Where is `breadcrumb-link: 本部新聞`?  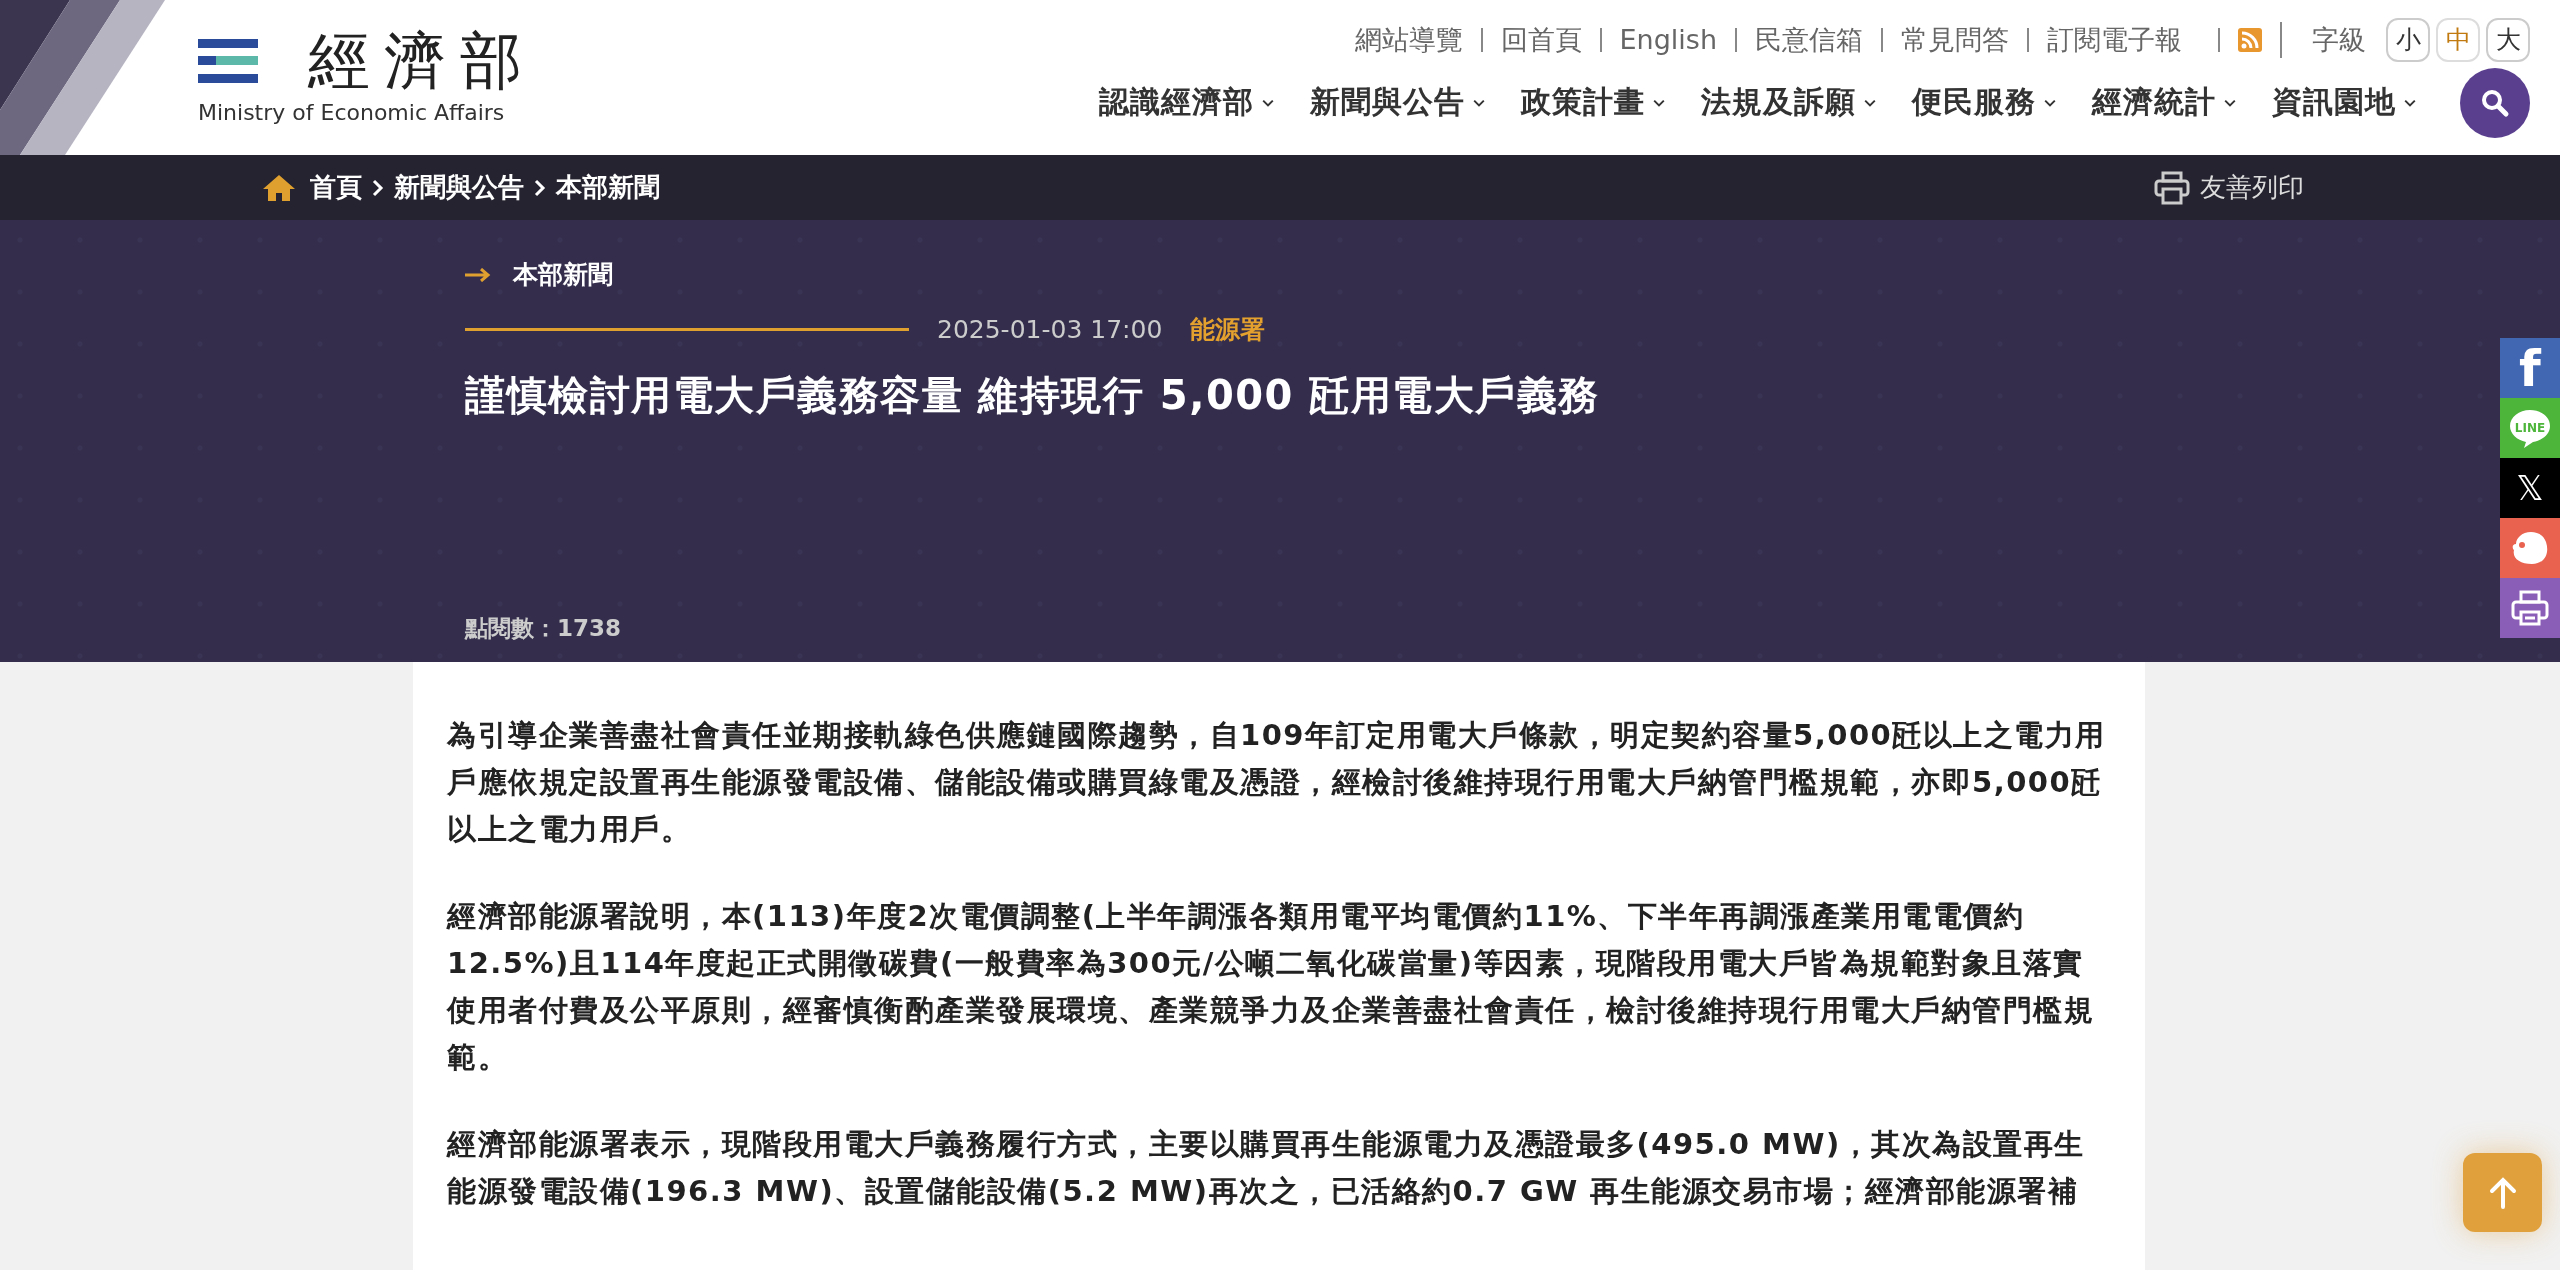 breadcrumb-link: 本部新聞 is located at coordinates (608, 187).